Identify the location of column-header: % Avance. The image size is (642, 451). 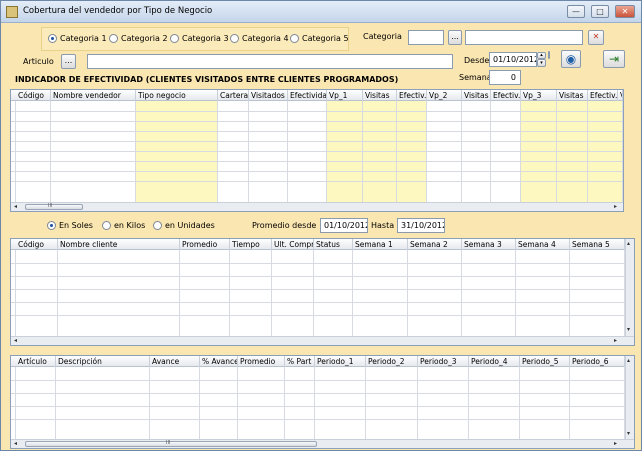
(219, 361).